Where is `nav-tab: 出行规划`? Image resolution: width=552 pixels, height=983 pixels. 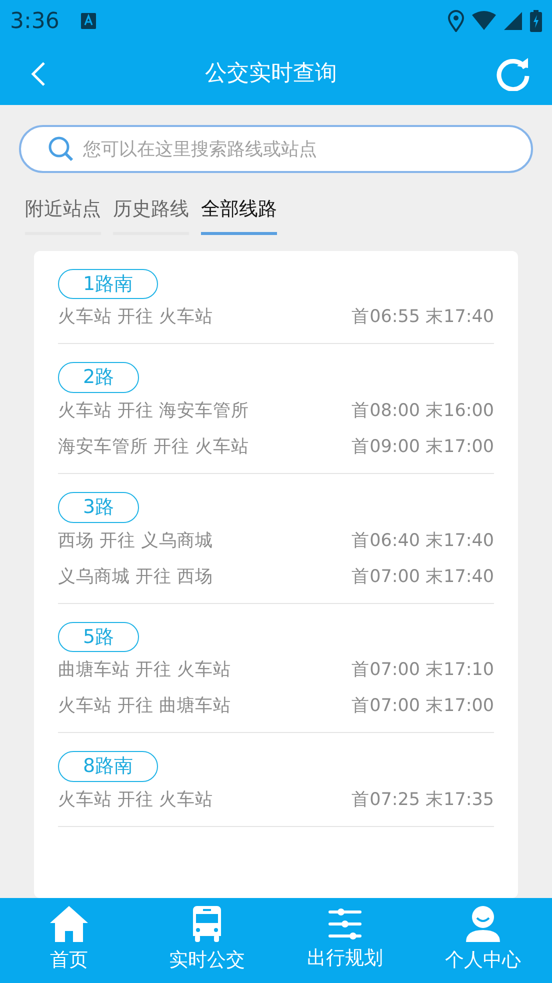 nav-tab: 出行规划 is located at coordinates (345, 940).